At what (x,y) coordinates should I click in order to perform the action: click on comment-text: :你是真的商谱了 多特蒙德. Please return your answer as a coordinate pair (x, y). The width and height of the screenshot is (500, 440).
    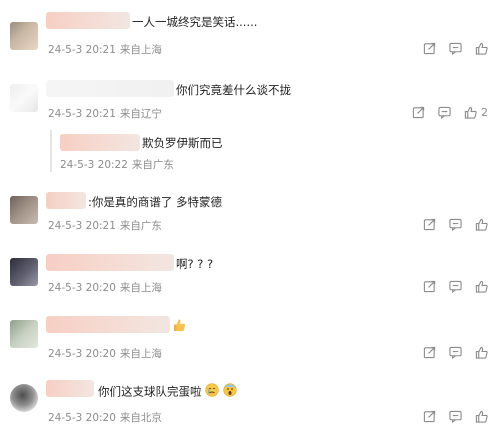
    Looking at the image, I should click on (155, 202).